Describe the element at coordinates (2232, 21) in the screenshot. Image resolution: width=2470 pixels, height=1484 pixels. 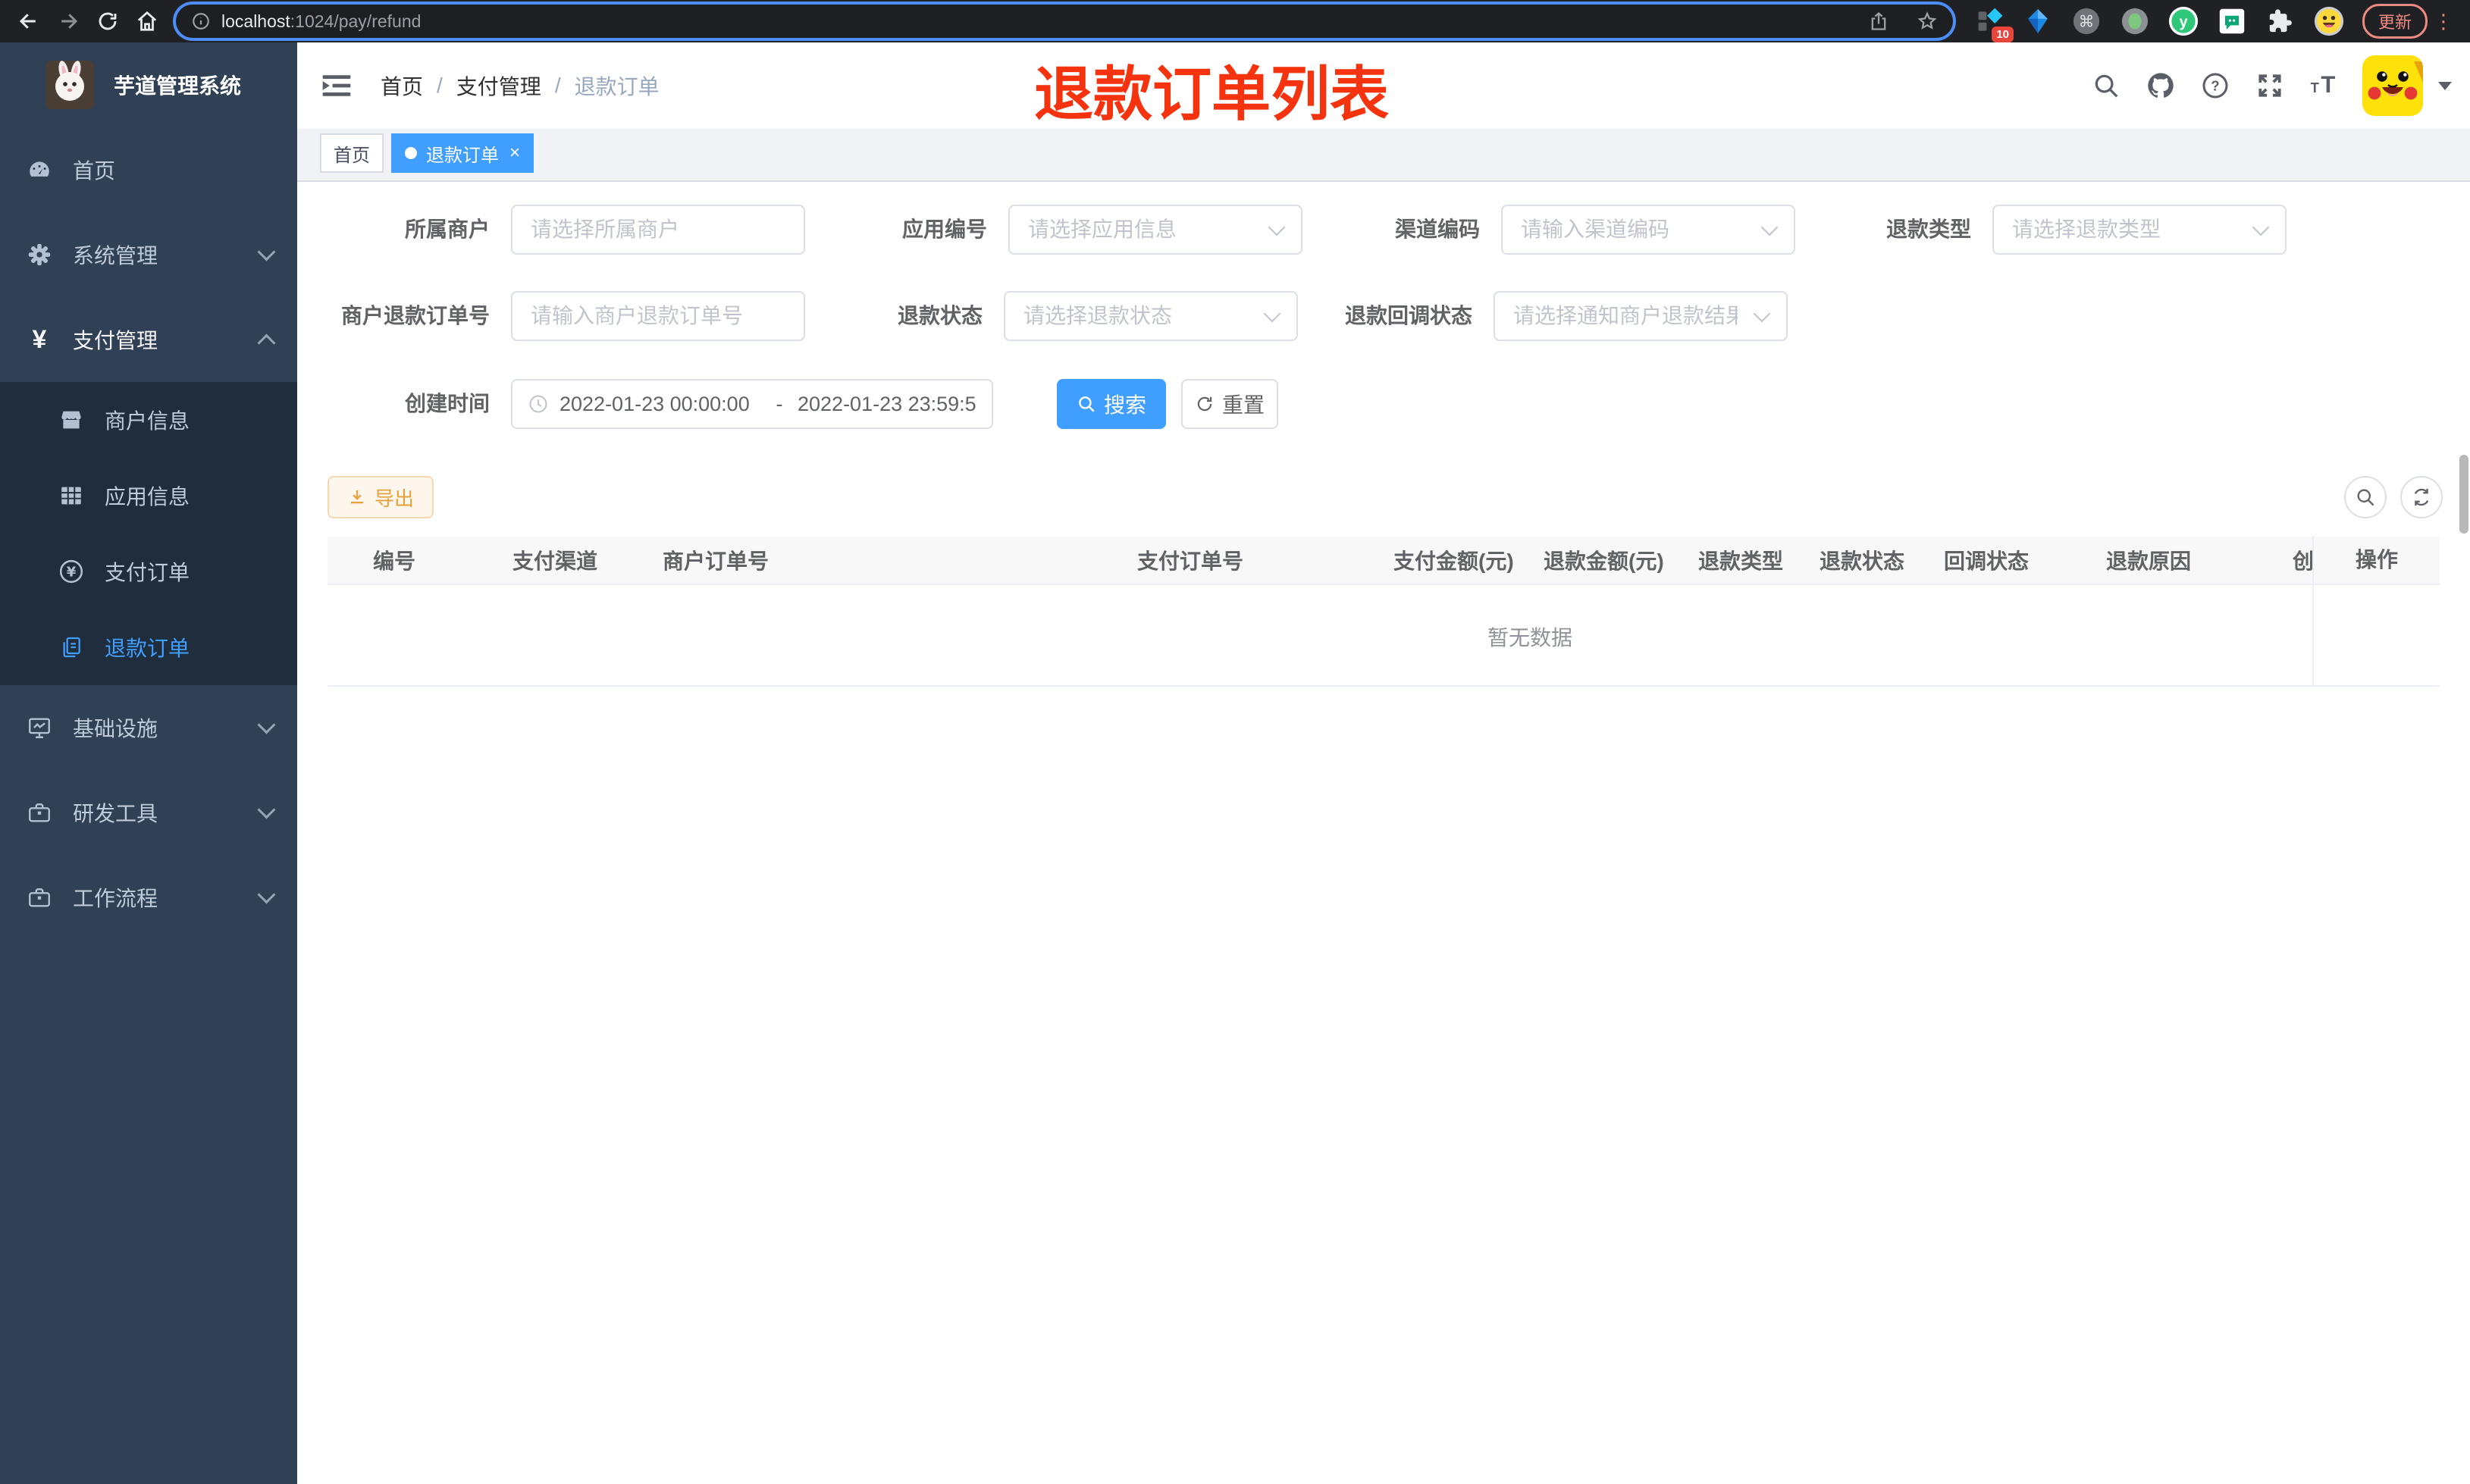
I see `extension-chat-icon` at that location.